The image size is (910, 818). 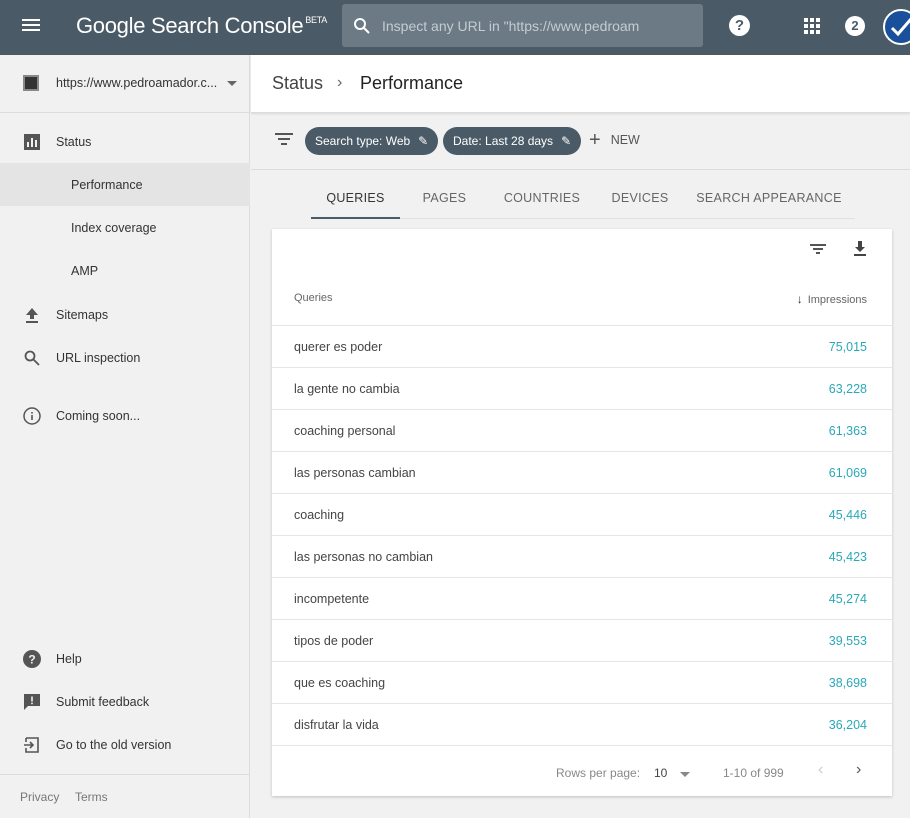 I want to click on filter-icon, so click(x=284, y=140).